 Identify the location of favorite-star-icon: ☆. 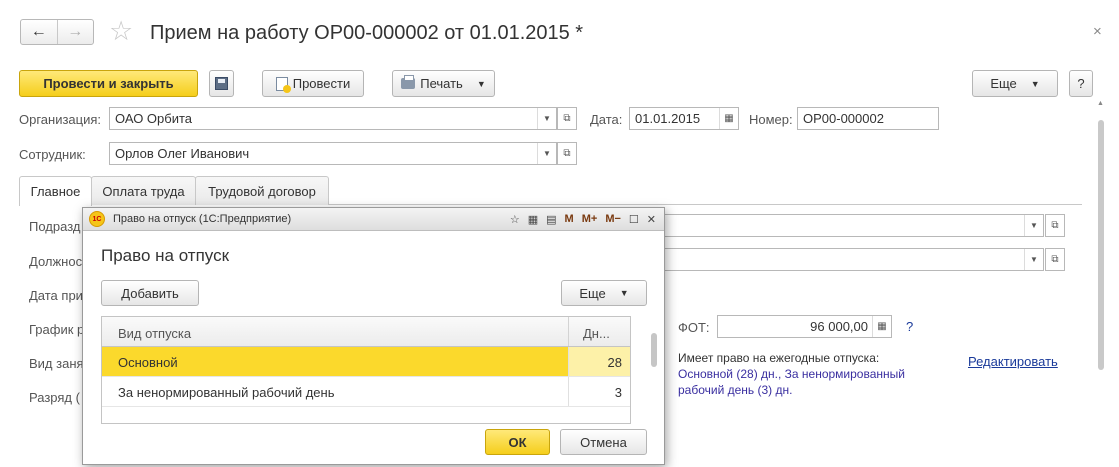
(121, 31).